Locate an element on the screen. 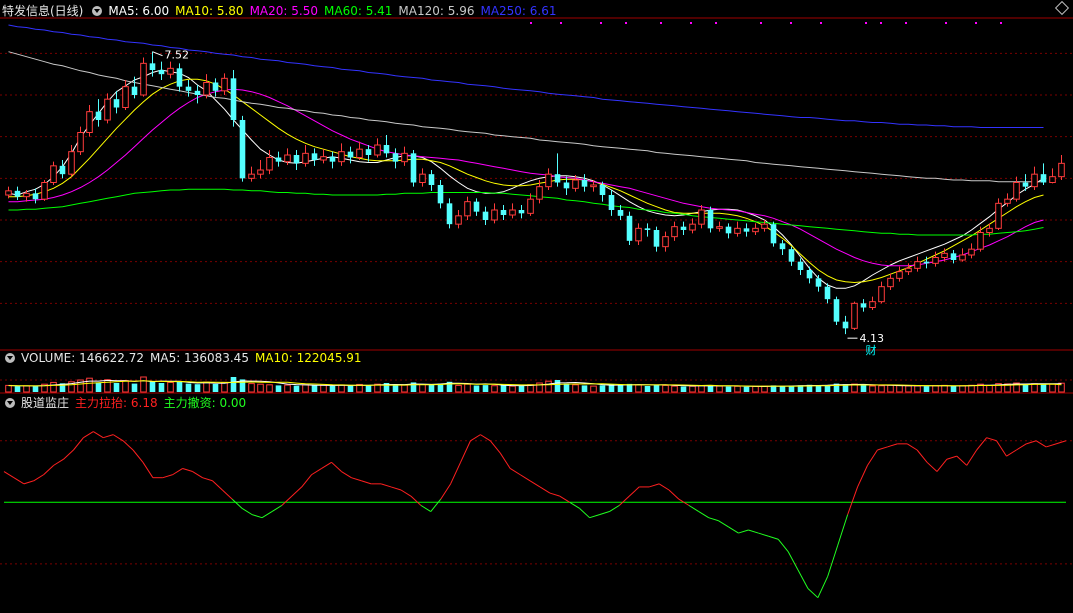  indicator-menu-icon is located at coordinates (10, 403).